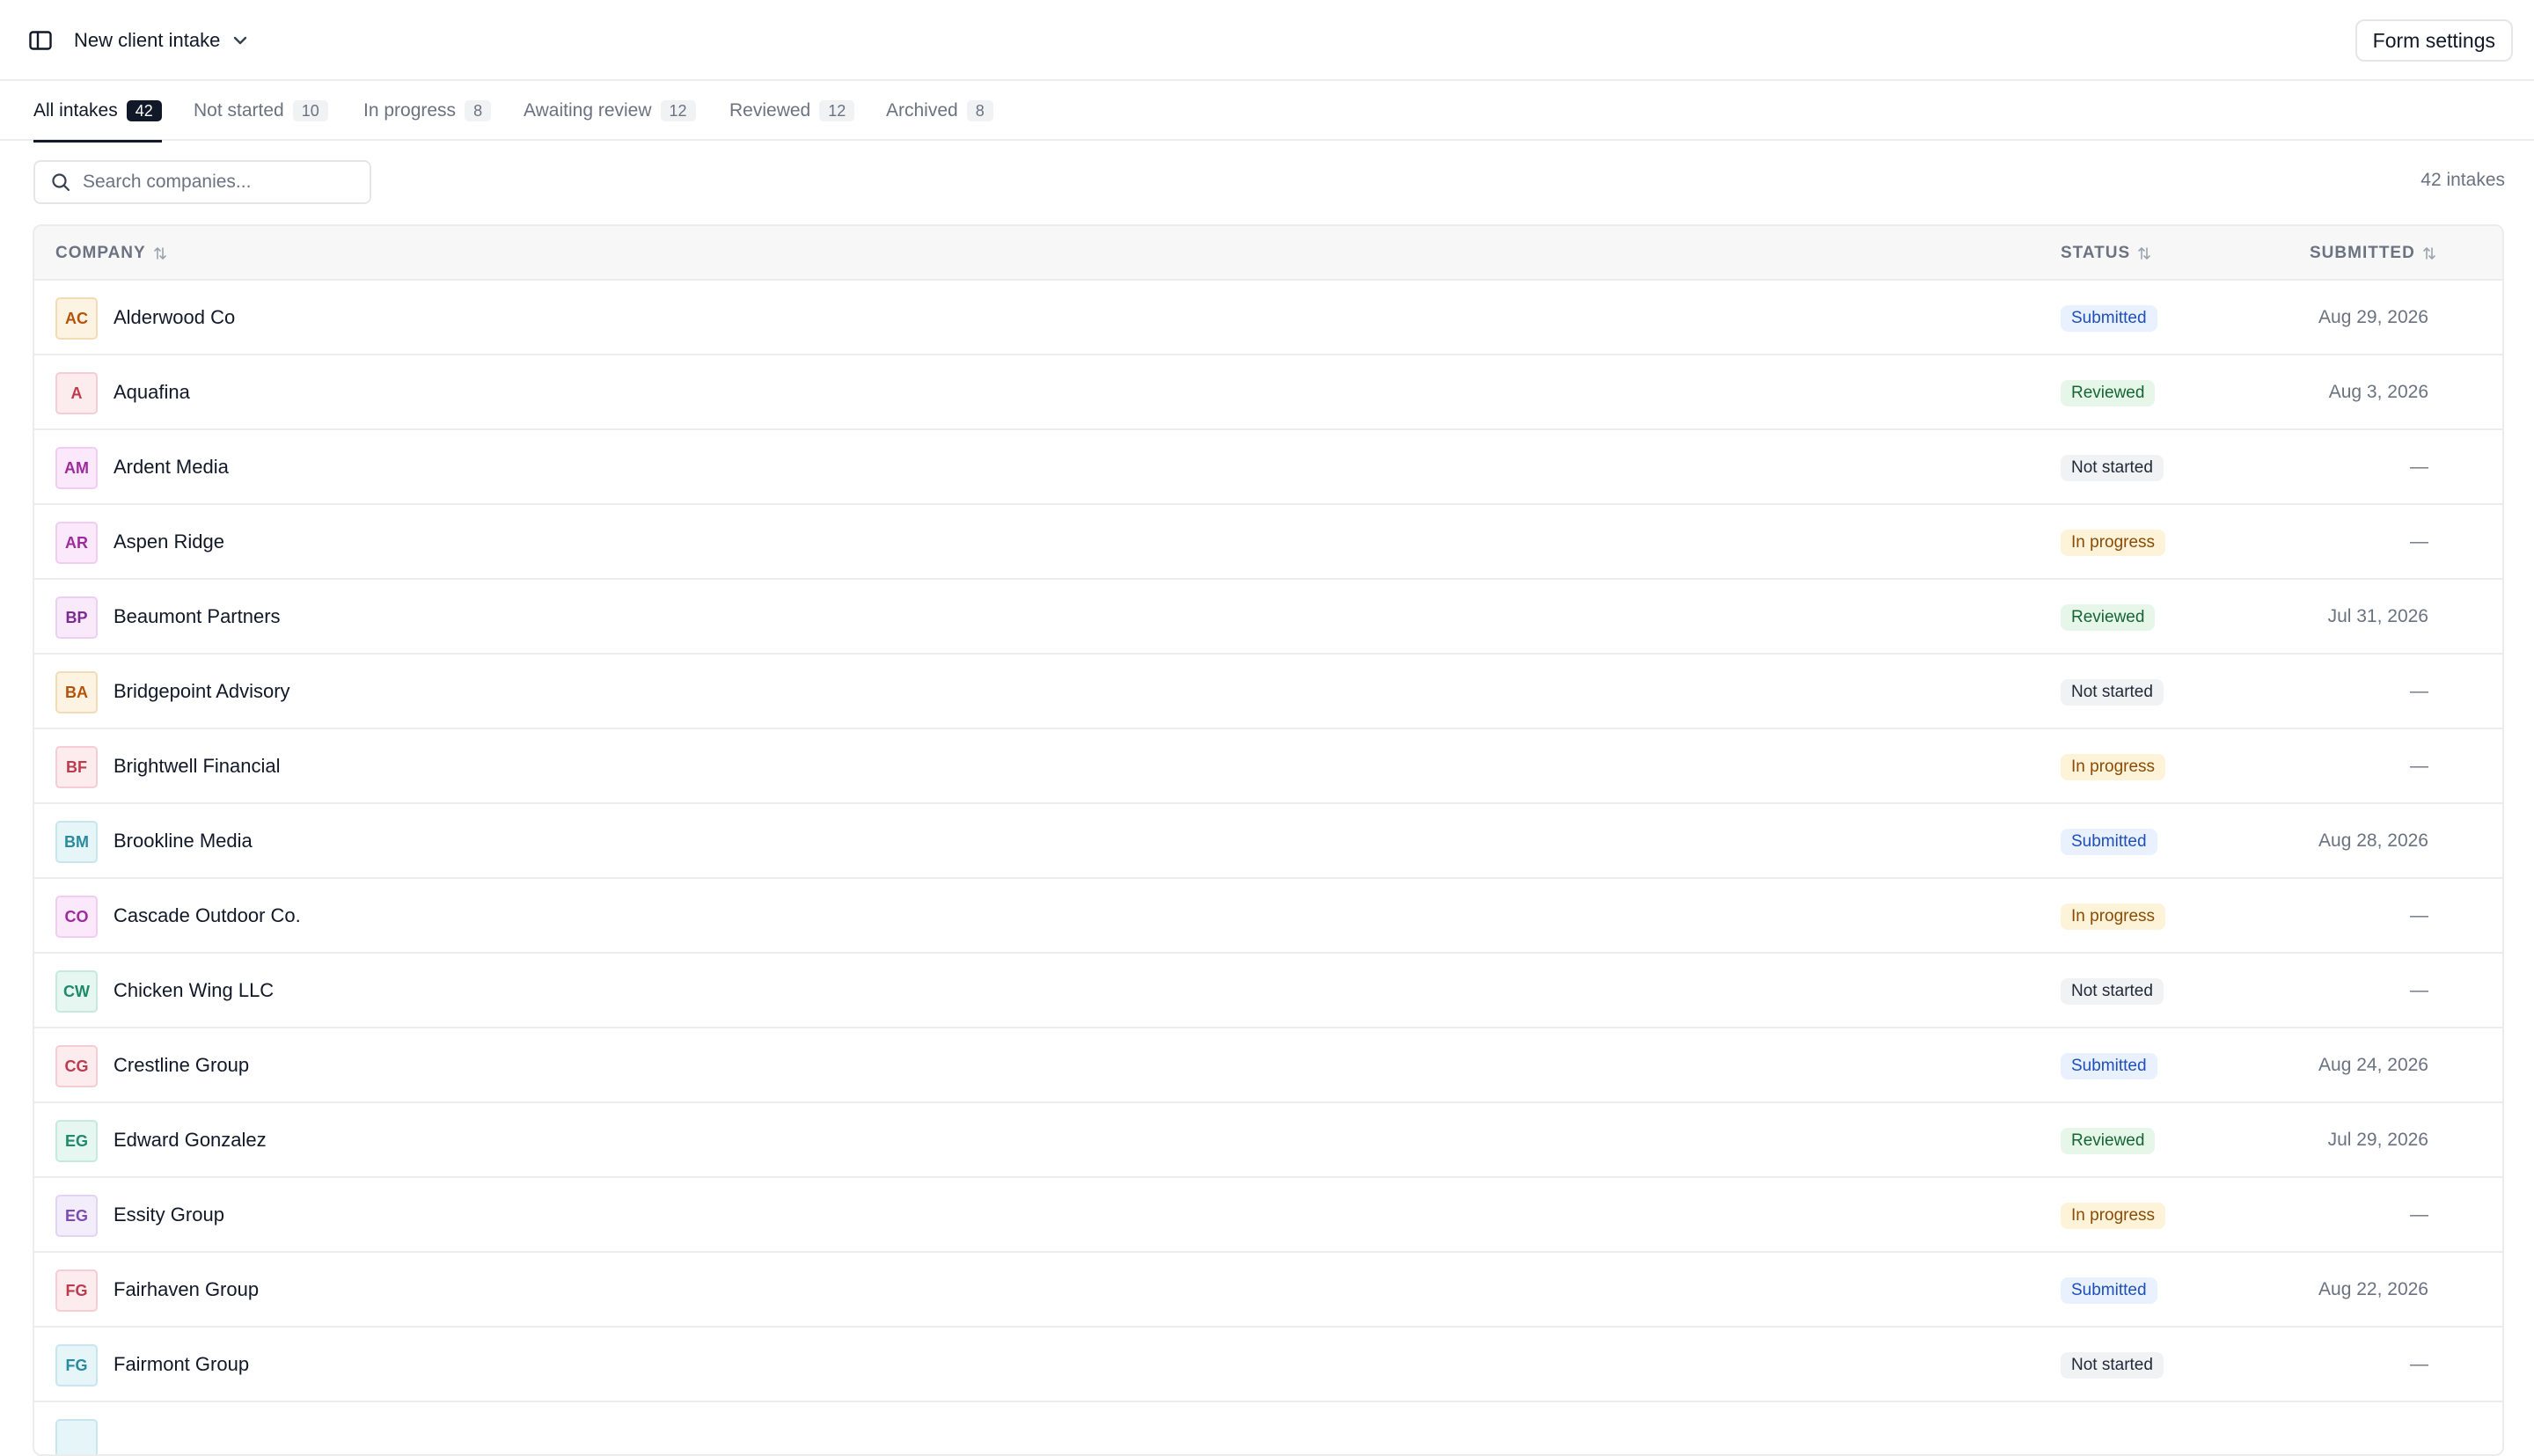 The height and width of the screenshot is (1456, 2534). Describe the element at coordinates (2373, 840) in the screenshot. I see `submitted-date: Aug 28, 2026` at that location.